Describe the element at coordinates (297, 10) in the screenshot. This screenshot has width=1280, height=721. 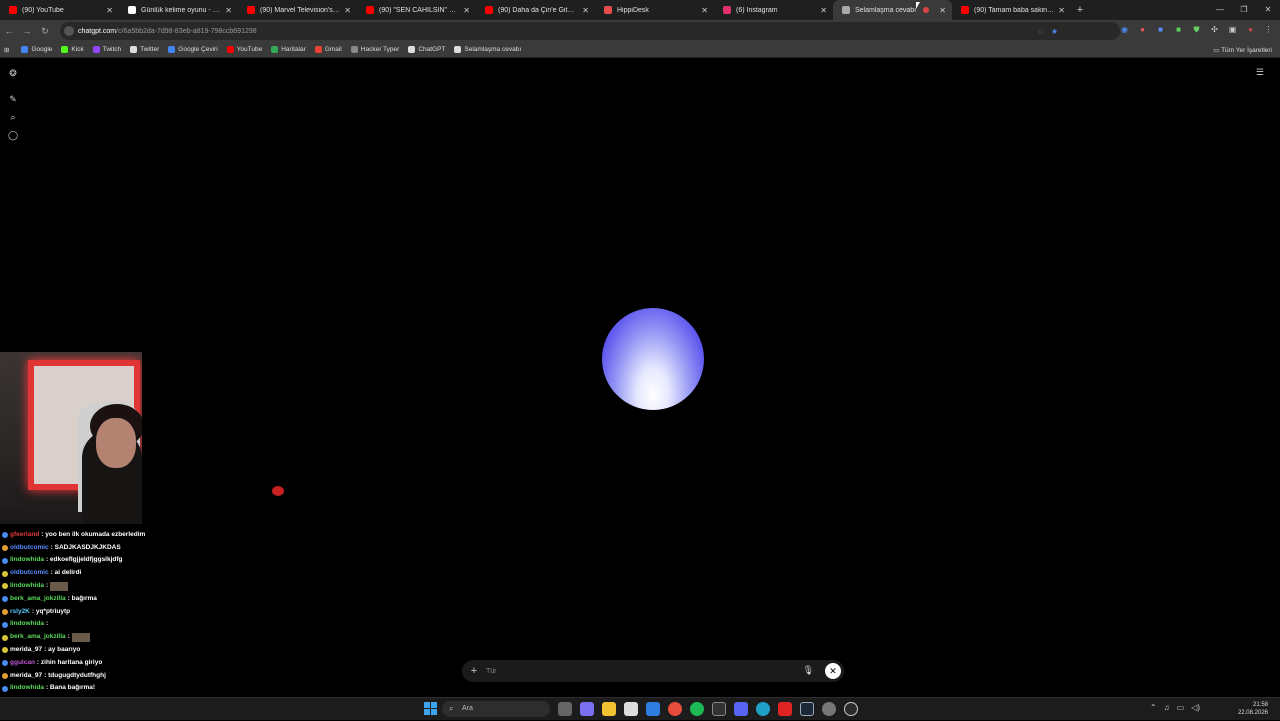
I see `browser-tab: (90) Marvel Television's VisionQ ✕` at that location.